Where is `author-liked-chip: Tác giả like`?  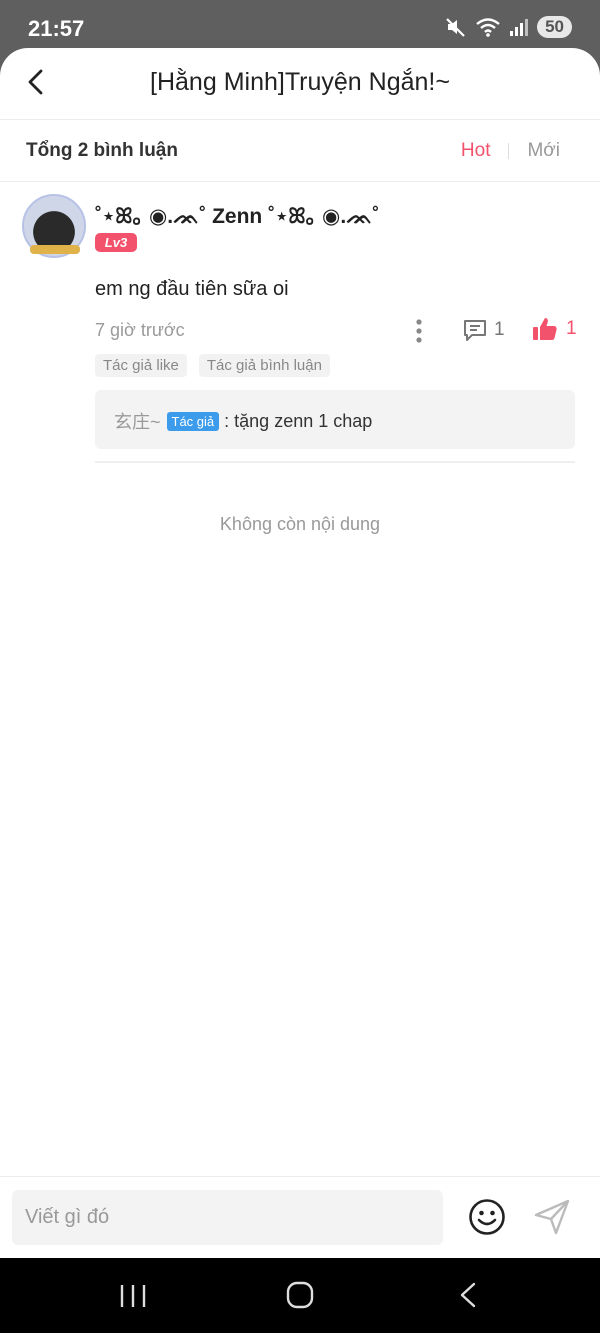
author-liked-chip: Tác giả like is located at coordinates (141, 365).